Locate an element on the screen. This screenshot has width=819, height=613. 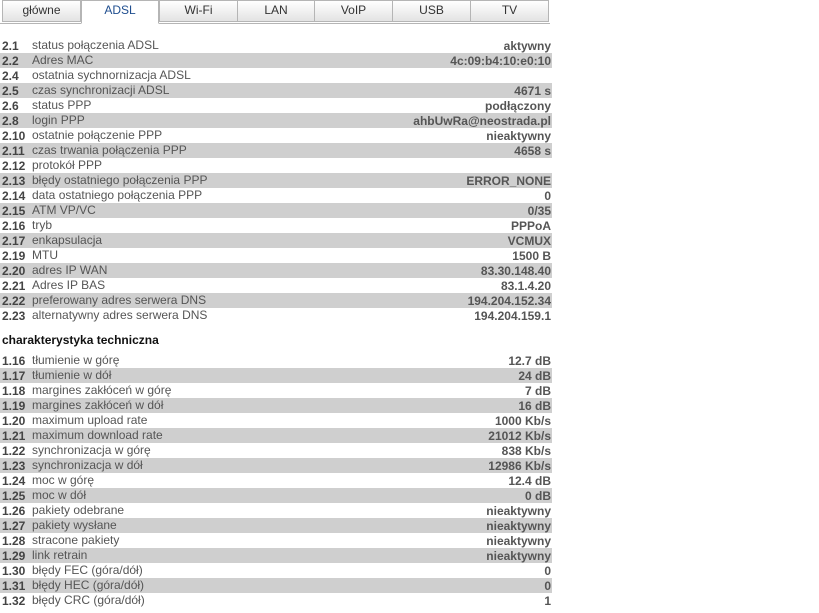
row-value: 12.7 dB is located at coordinates (529, 361).